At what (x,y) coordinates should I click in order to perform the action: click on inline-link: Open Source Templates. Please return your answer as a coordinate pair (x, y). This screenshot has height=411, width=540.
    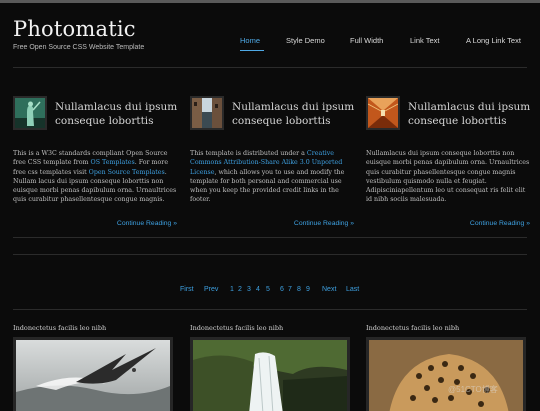
    Looking at the image, I should click on (127, 172).